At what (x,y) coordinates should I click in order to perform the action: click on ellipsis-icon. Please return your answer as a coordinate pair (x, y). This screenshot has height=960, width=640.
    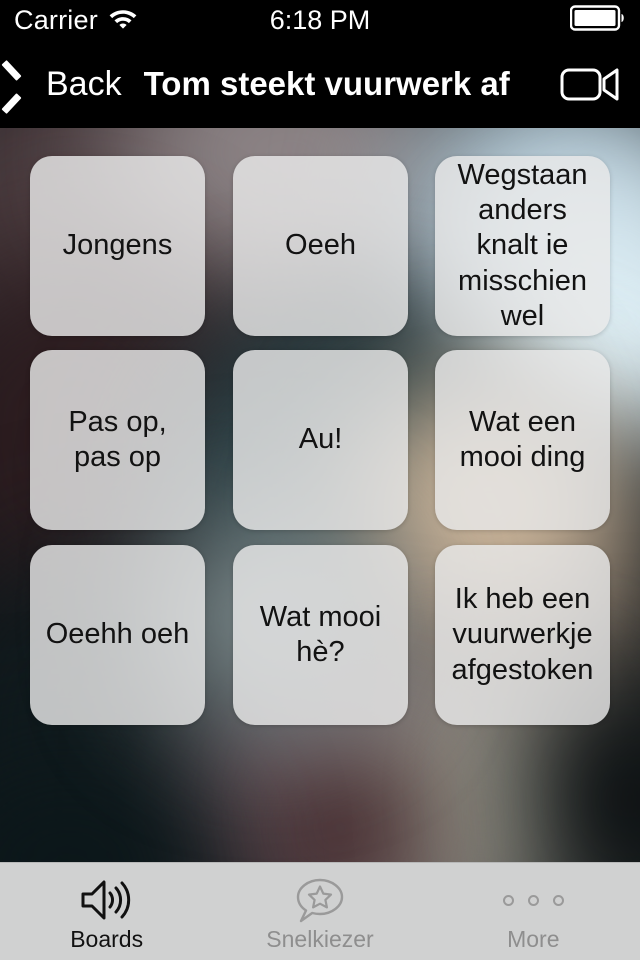
    Looking at the image, I should click on (533, 900).